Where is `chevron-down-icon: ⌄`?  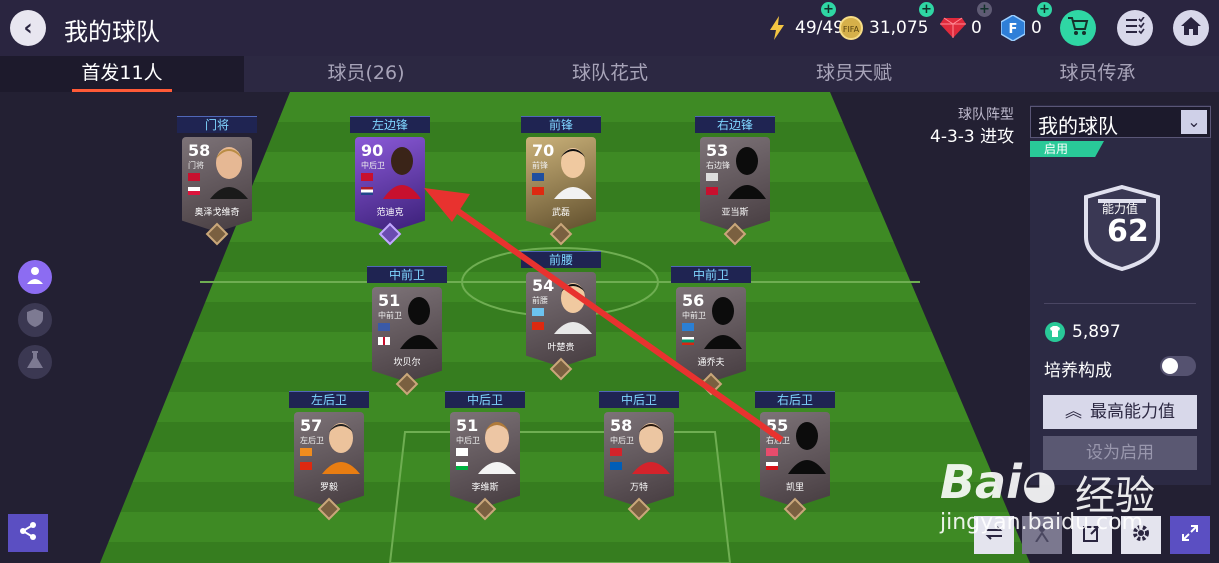 chevron-down-icon: ⌄ is located at coordinates (1194, 122).